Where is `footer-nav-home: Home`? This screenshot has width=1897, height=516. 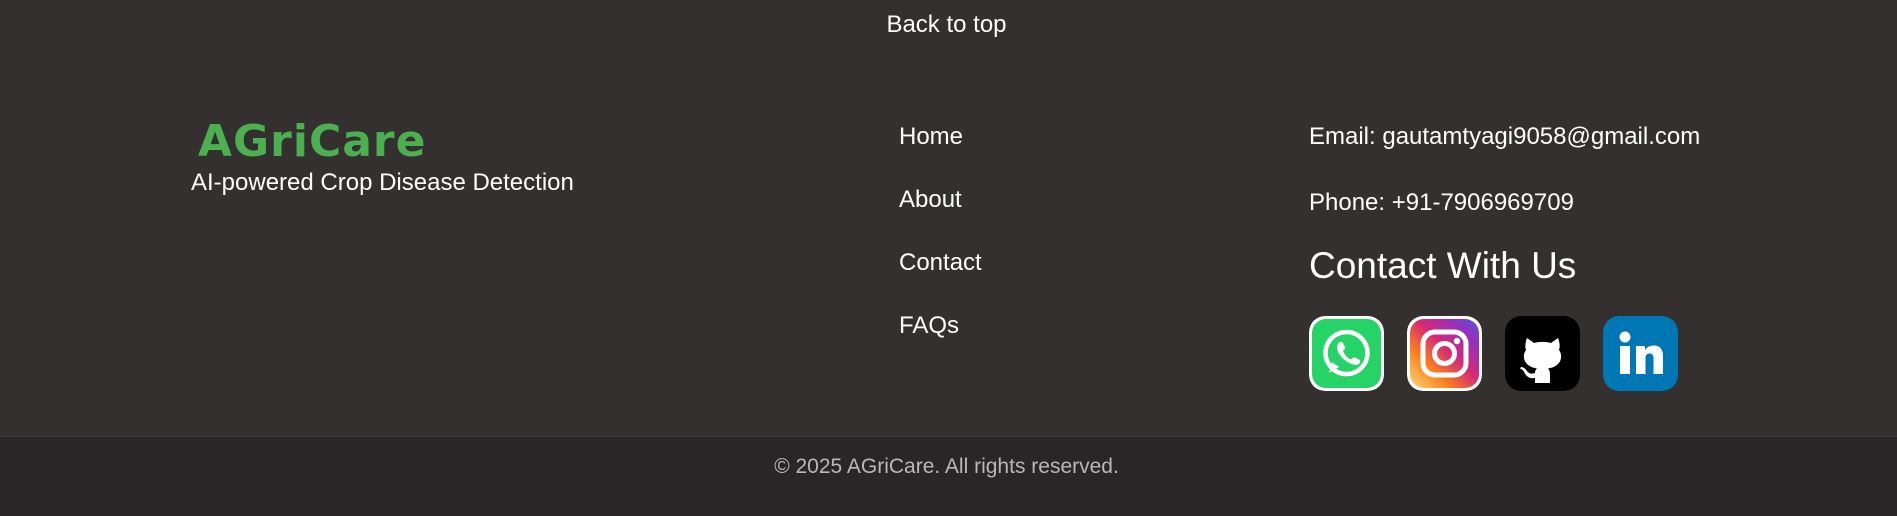 footer-nav-home: Home is located at coordinates (940, 153).